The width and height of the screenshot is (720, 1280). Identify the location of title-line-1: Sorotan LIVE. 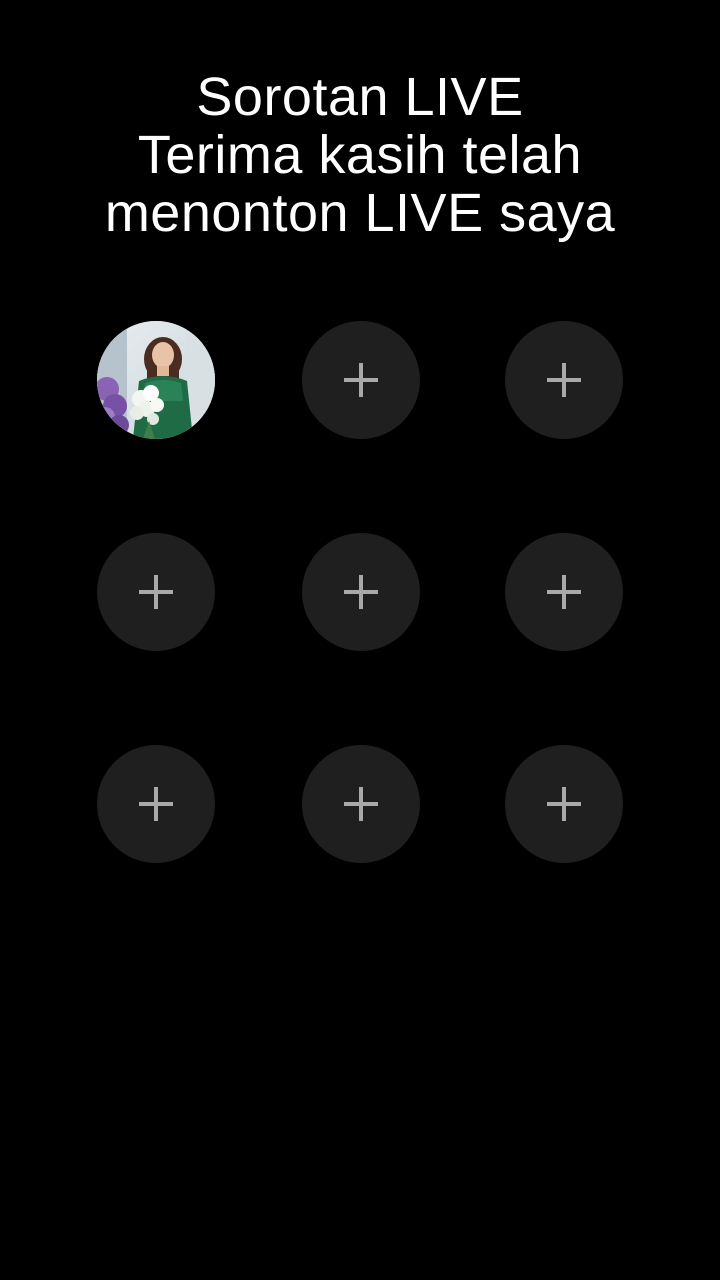
(360, 97).